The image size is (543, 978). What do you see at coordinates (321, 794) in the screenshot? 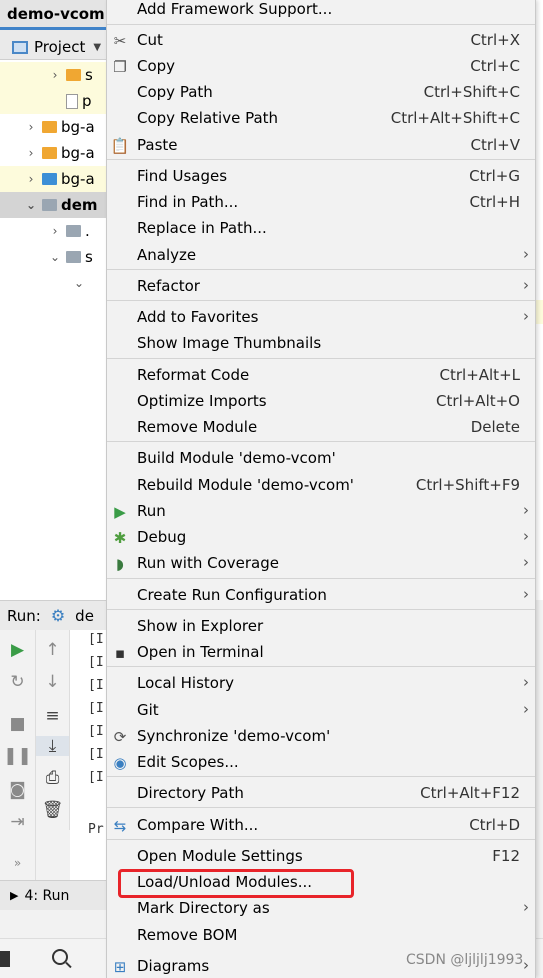
I see `menu-item-directory-path: Directory Path Ctrl+Alt+F12` at bounding box center [321, 794].